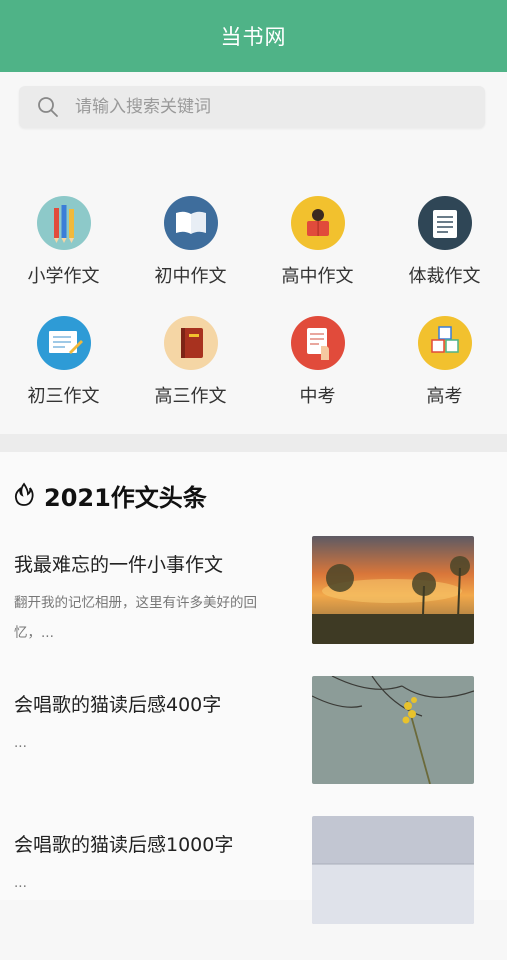 Image resolution: width=507 pixels, height=960 pixels. What do you see at coordinates (24, 495) in the screenshot?
I see `flame-icon` at bounding box center [24, 495].